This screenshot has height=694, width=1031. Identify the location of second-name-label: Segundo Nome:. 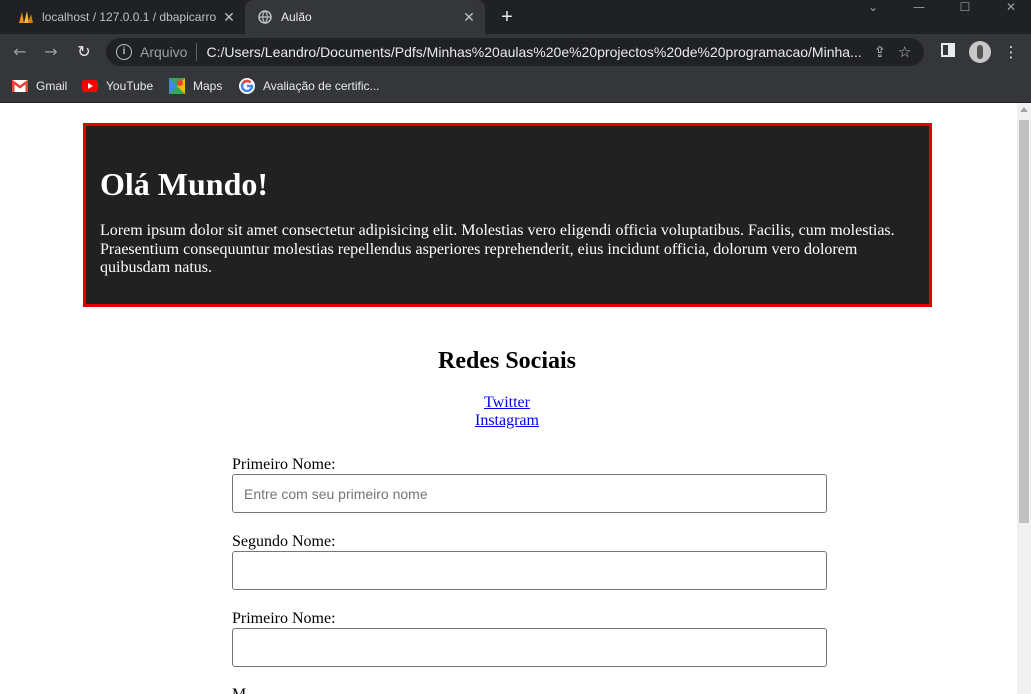
(284, 541).